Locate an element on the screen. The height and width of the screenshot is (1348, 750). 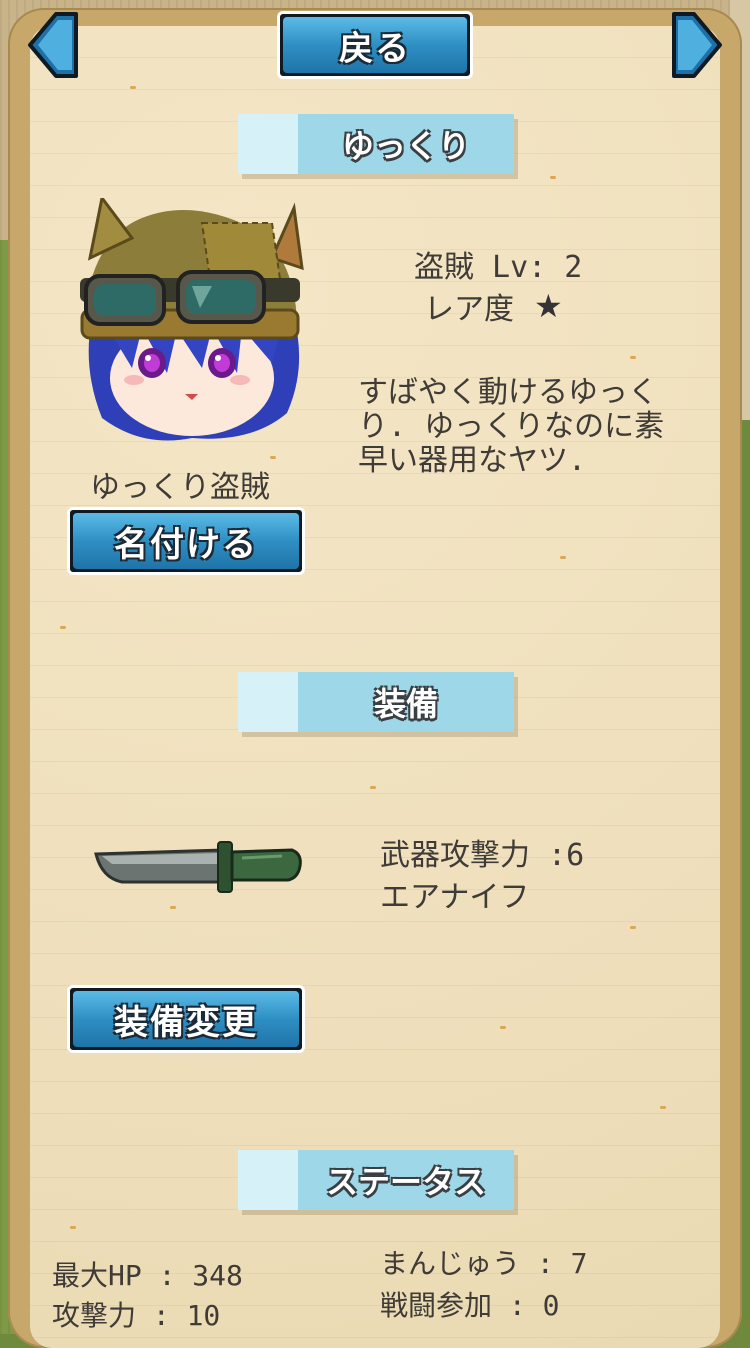
right-arrow-icon is located at coordinates (697, 45).